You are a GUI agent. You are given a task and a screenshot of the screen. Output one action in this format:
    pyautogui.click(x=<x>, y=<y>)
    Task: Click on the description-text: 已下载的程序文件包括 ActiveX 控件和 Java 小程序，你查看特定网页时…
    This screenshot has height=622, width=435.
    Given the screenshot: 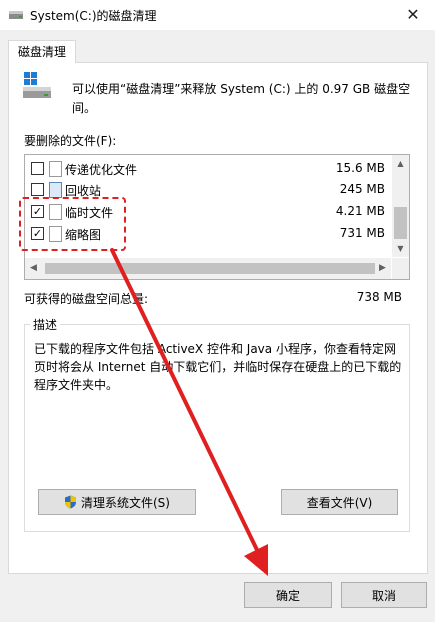 What is the action you would take?
    pyautogui.click(x=218, y=367)
    